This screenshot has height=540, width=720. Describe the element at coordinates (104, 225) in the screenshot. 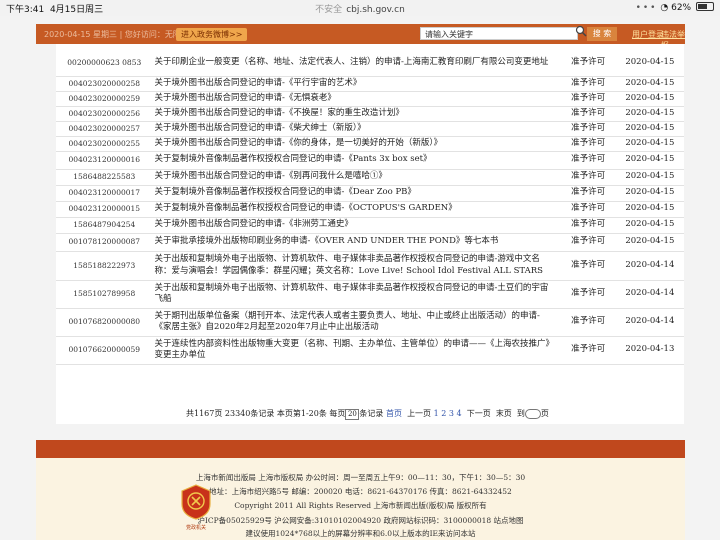

I see `cell-code: 1586487904254` at that location.